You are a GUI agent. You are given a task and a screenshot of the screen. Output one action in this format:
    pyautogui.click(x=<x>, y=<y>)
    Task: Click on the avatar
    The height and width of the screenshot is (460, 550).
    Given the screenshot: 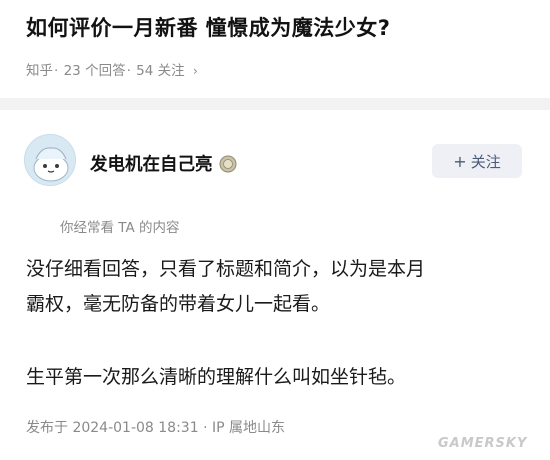 What is the action you would take?
    pyautogui.click(x=50, y=160)
    